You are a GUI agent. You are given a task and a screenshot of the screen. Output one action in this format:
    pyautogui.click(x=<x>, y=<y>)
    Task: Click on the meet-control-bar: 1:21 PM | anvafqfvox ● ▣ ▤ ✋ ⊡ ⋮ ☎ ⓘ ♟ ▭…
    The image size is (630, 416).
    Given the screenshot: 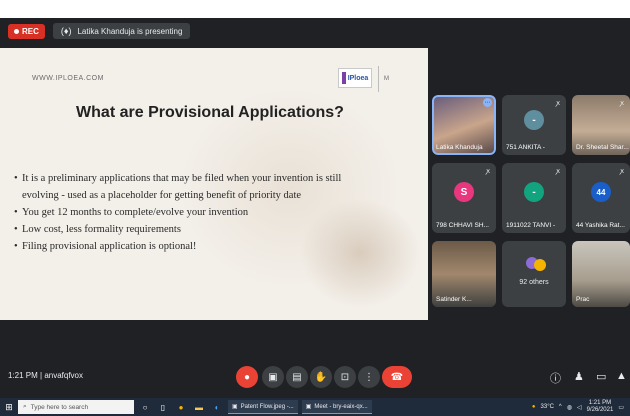 What is the action you would take?
    pyautogui.click(x=315, y=378)
    